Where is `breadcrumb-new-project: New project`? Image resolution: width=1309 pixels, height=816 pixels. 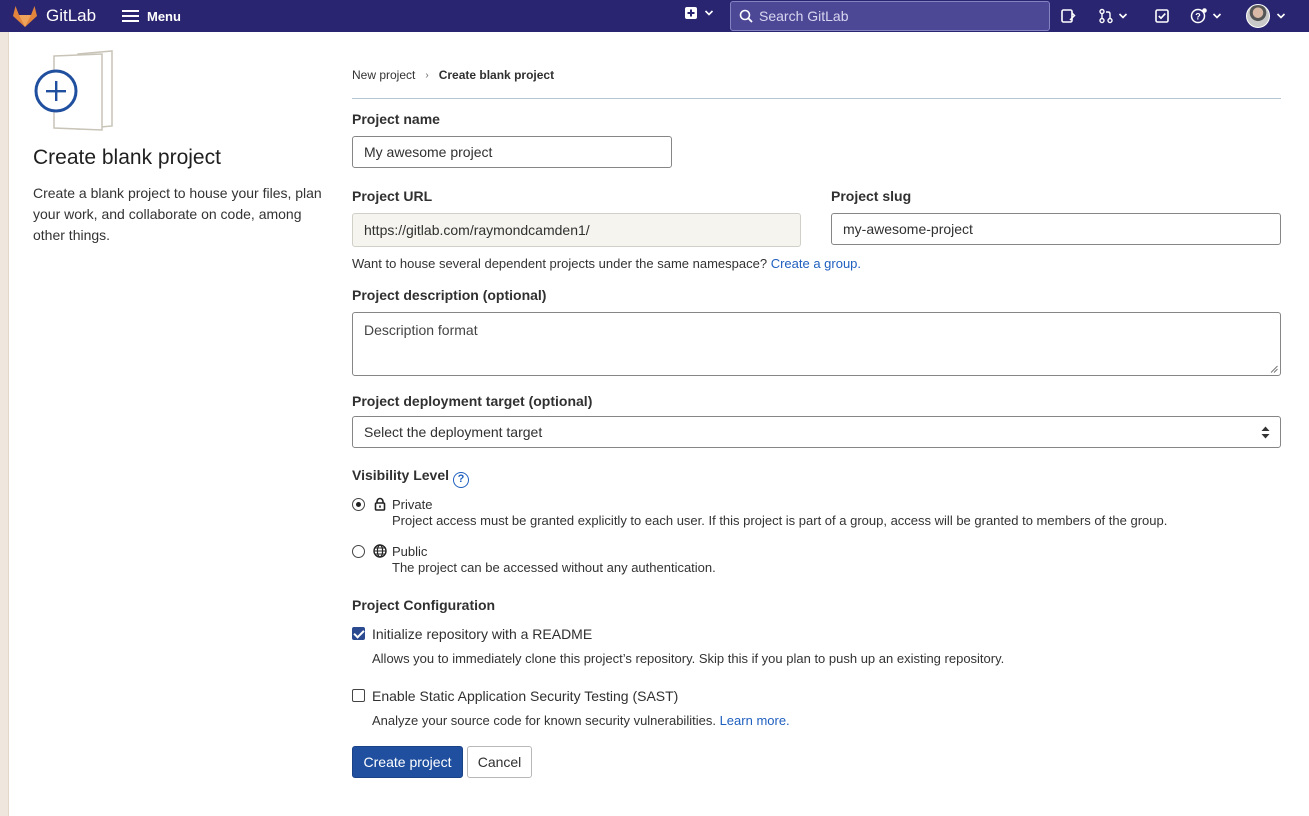
breadcrumb-new-project: New project is located at coordinates (383, 75).